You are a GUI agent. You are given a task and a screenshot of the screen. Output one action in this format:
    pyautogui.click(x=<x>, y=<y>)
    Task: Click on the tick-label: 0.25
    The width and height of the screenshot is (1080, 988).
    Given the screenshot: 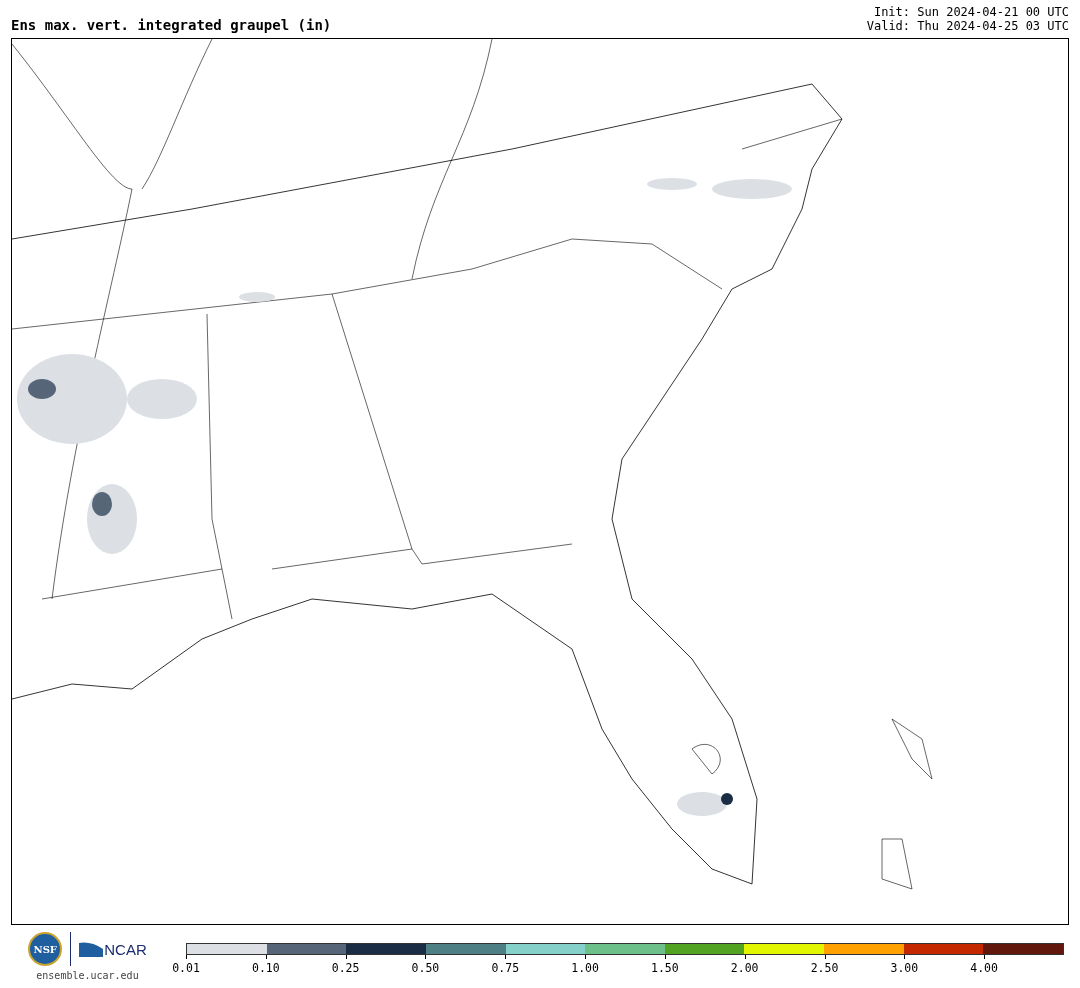 What is the action you would take?
    pyautogui.click(x=345, y=968)
    